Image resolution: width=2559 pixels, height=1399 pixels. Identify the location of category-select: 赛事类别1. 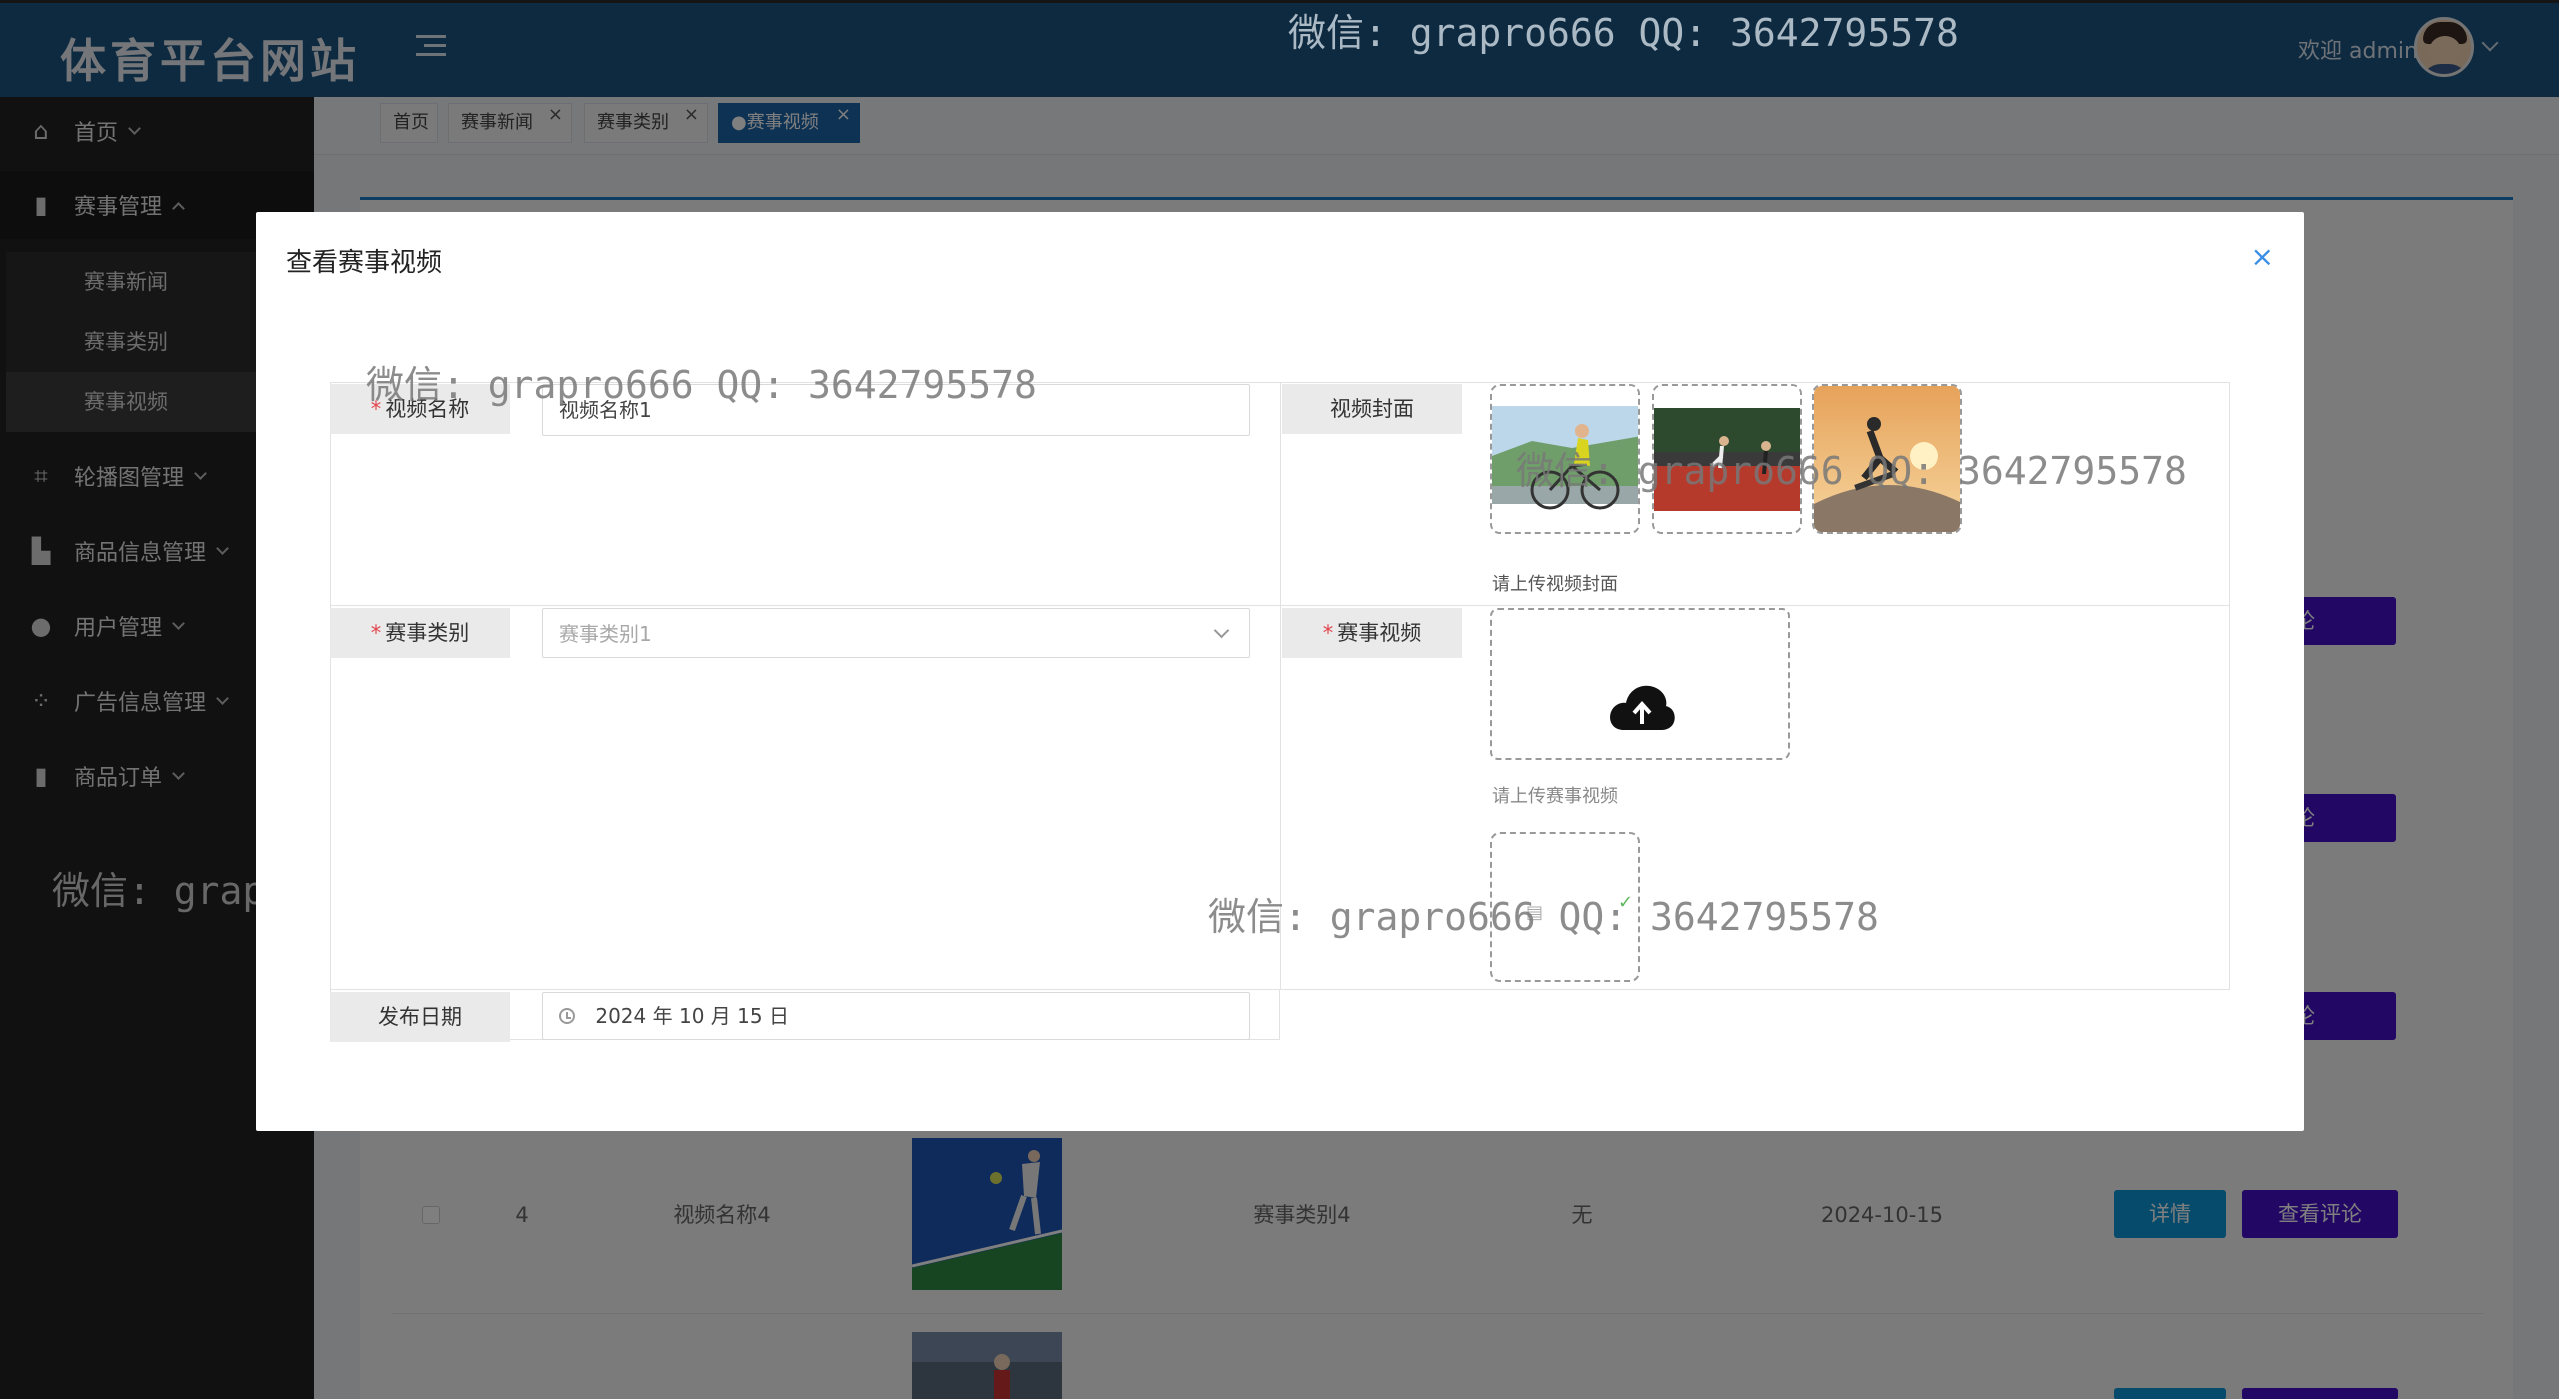
(896, 633).